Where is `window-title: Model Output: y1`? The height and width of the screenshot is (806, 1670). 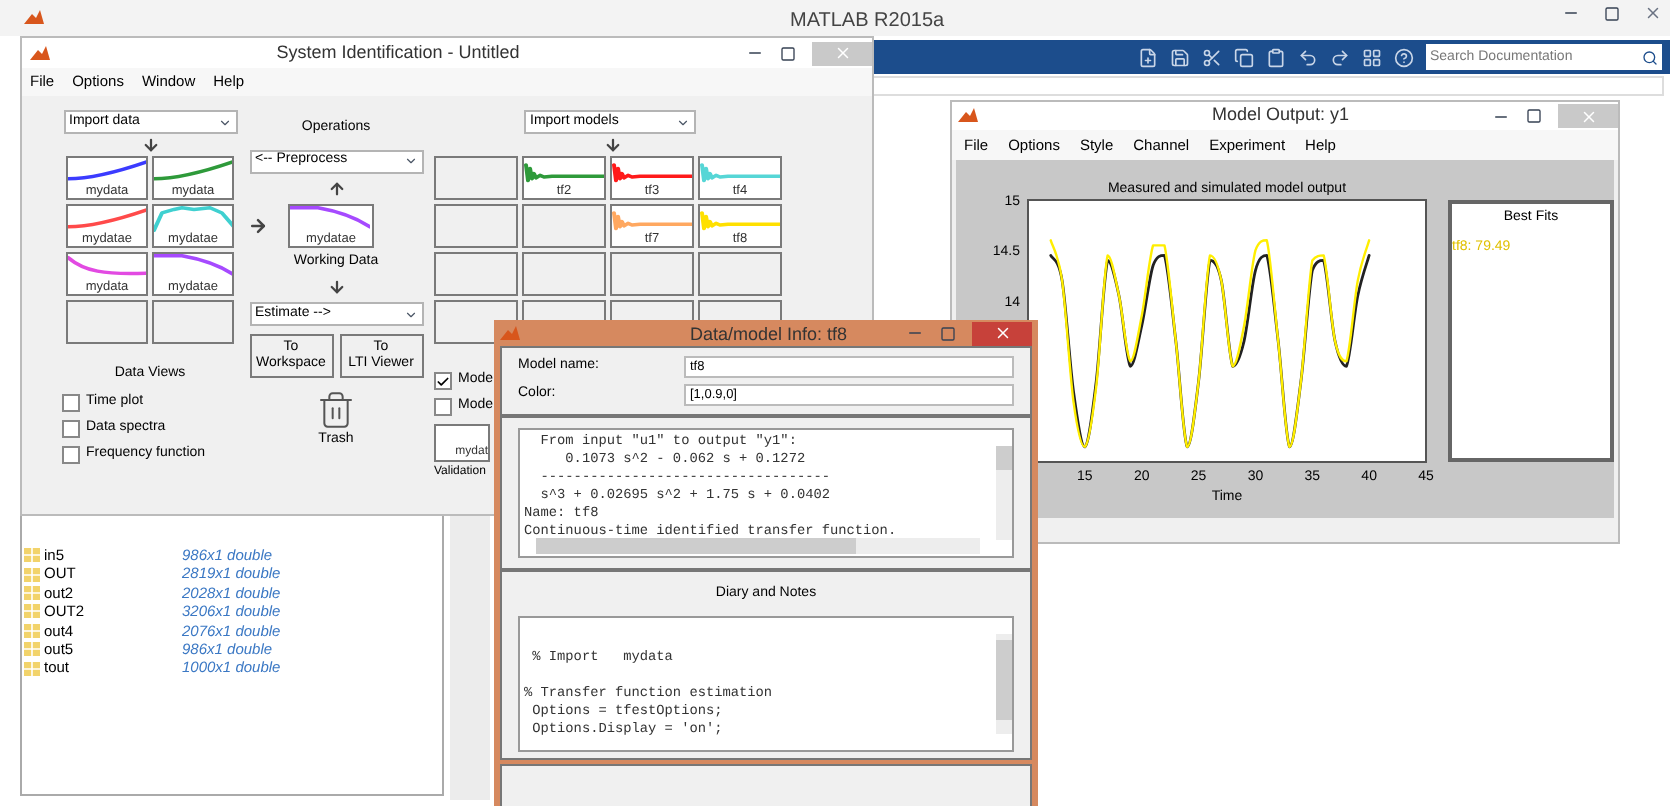 window-title: Model Output: y1 is located at coordinates (1281, 115).